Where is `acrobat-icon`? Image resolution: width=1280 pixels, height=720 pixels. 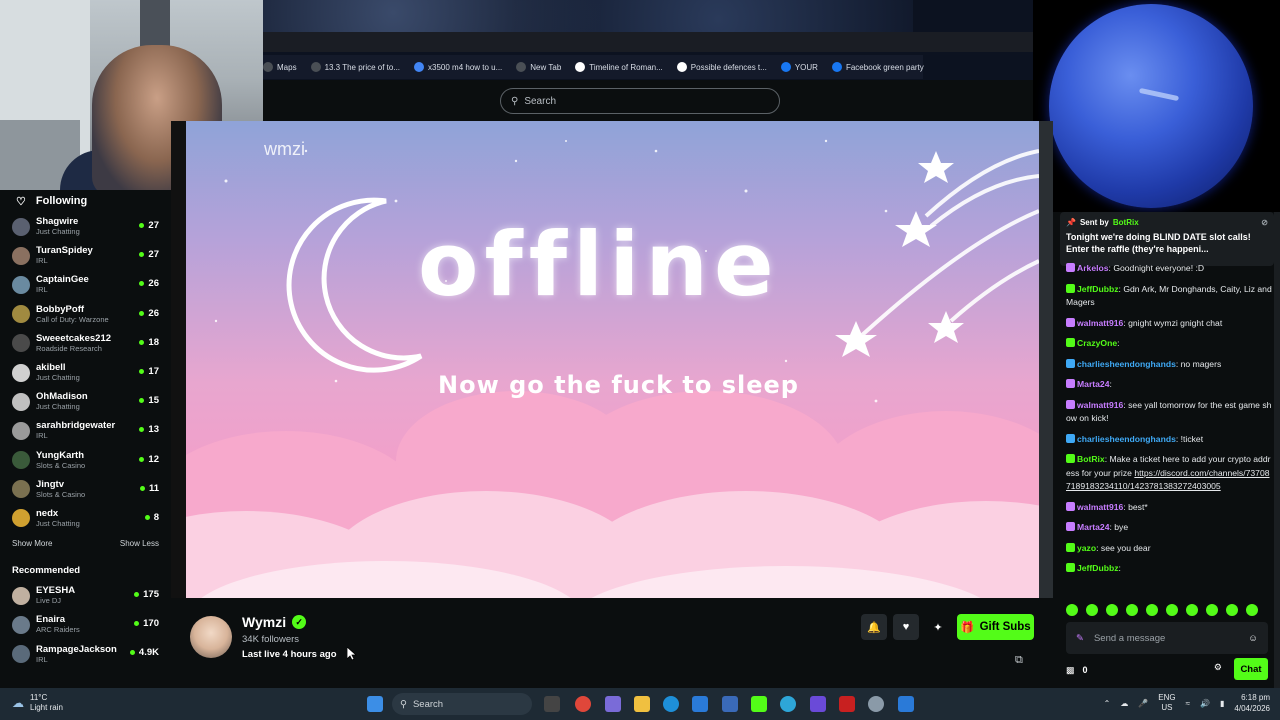
acrobat-icon is located at coordinates (847, 704).